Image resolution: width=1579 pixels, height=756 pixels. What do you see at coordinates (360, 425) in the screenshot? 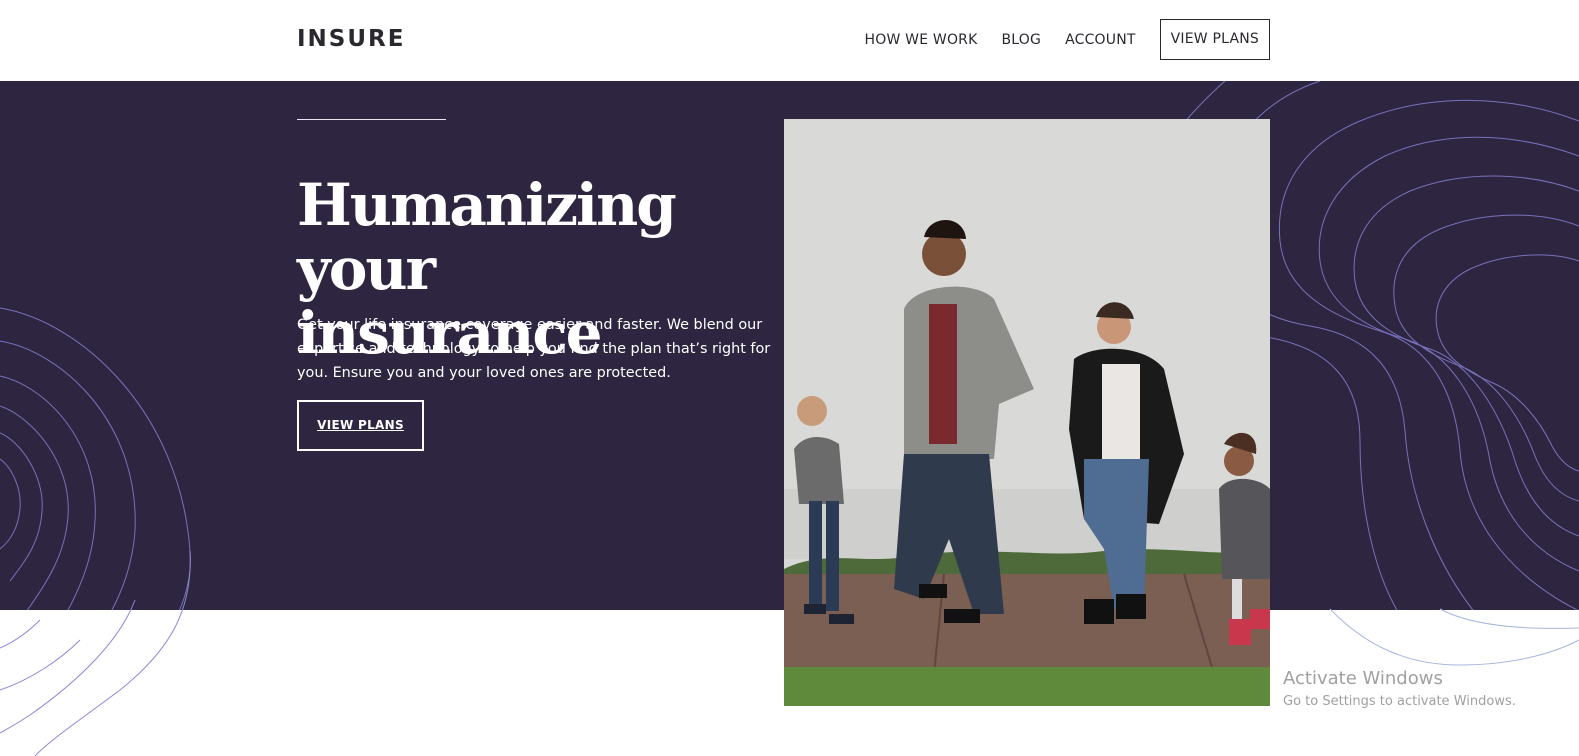
I see `view-plans-hero-button: VIEW PLANS` at bounding box center [360, 425].